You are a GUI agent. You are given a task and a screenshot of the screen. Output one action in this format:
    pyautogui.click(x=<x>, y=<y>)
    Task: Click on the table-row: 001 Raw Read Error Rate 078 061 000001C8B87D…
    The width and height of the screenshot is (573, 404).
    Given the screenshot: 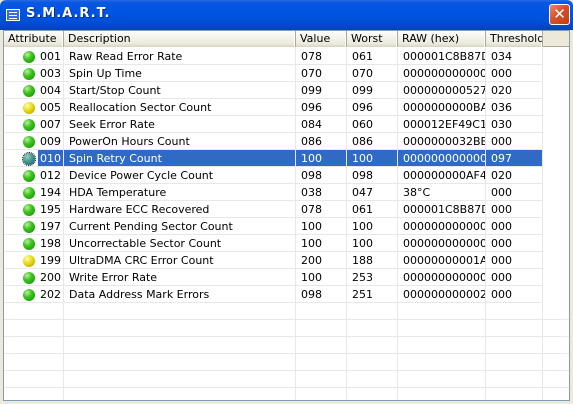 What is the action you would take?
    pyautogui.click(x=286, y=56)
    